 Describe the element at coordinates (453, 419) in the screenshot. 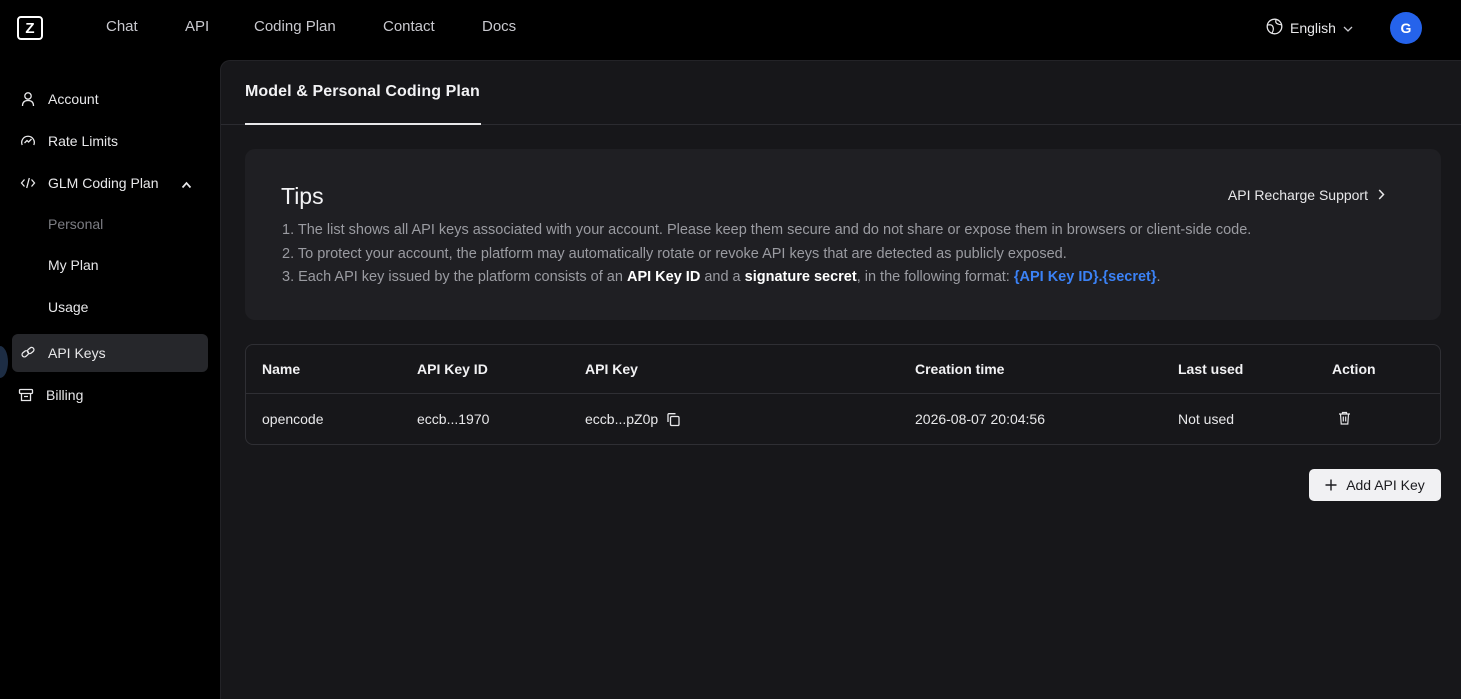

I see `cell-api-key-id: eccb...1970` at that location.